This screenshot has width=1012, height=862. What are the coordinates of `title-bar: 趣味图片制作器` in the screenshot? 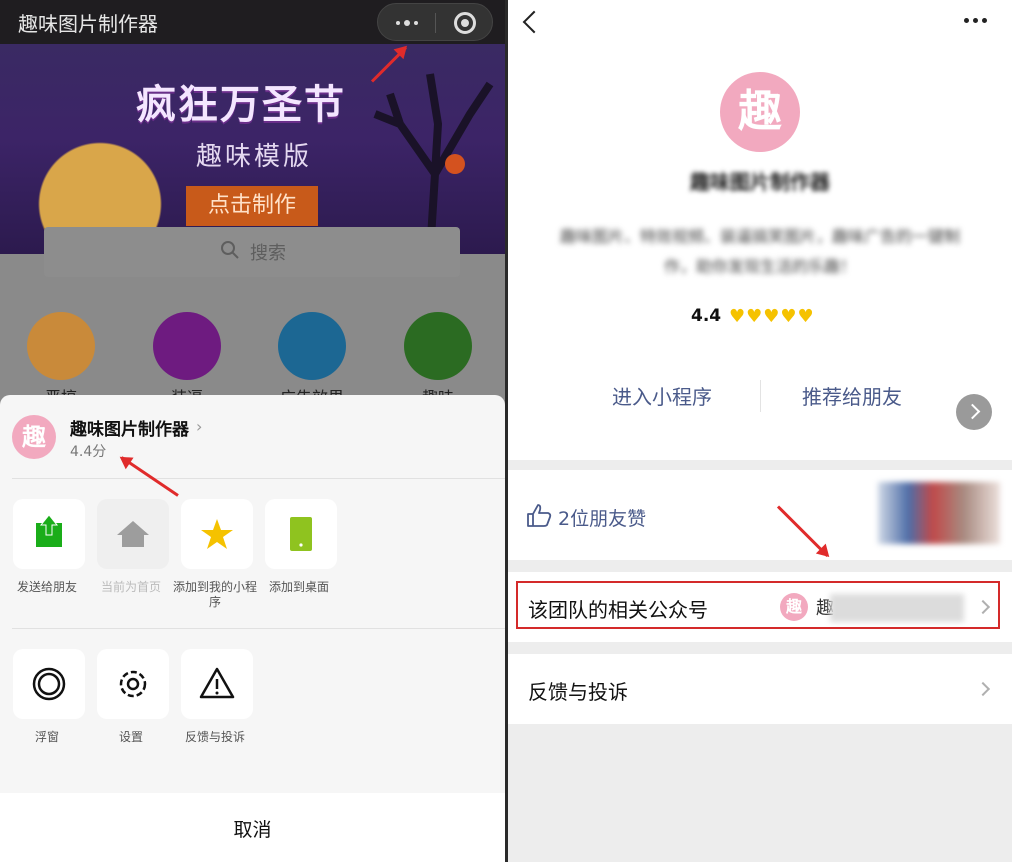 It's located at (252, 22).